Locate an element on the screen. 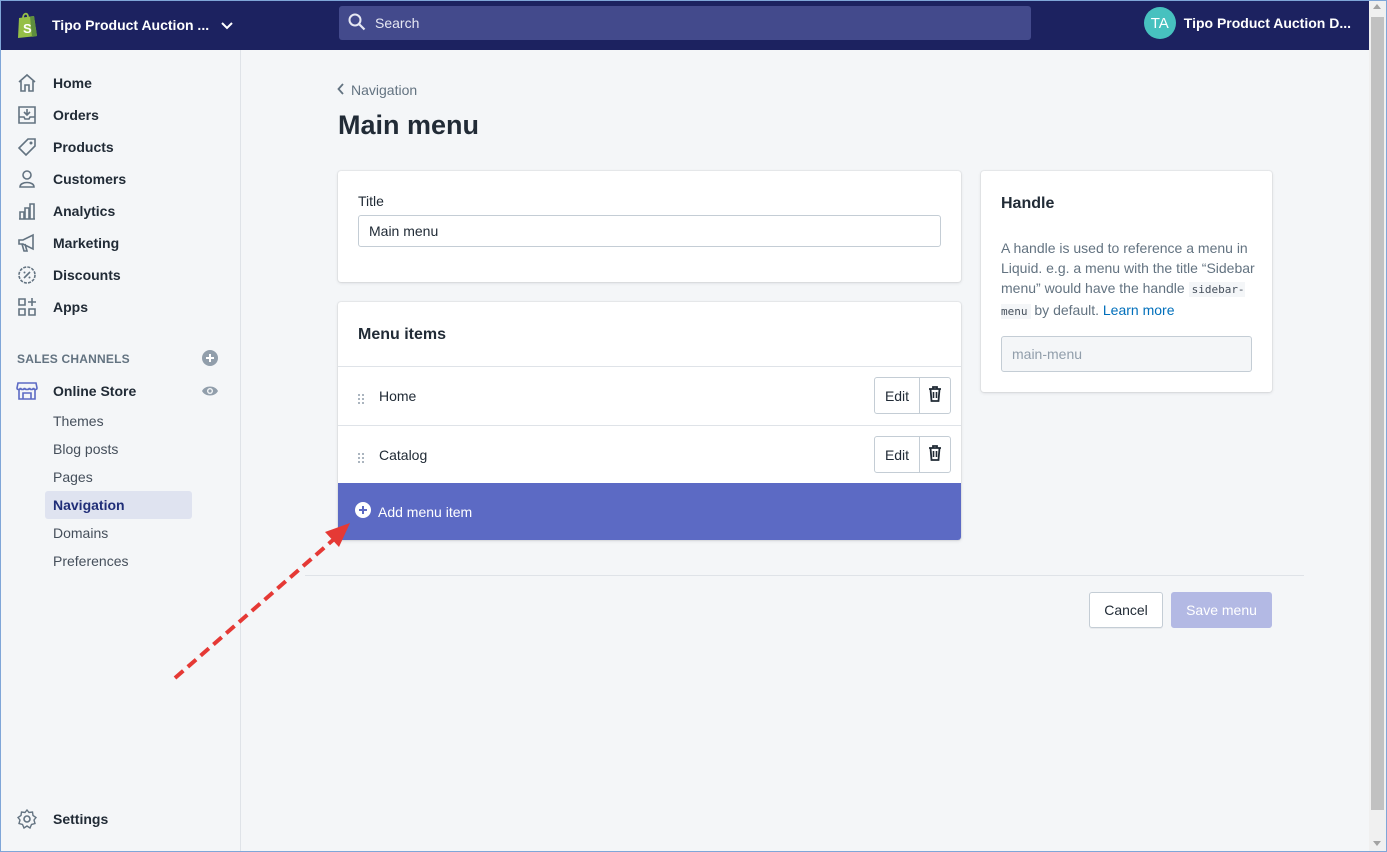 This screenshot has width=1387, height=852. add-menu-item-button: Add menu item is located at coordinates (649, 511).